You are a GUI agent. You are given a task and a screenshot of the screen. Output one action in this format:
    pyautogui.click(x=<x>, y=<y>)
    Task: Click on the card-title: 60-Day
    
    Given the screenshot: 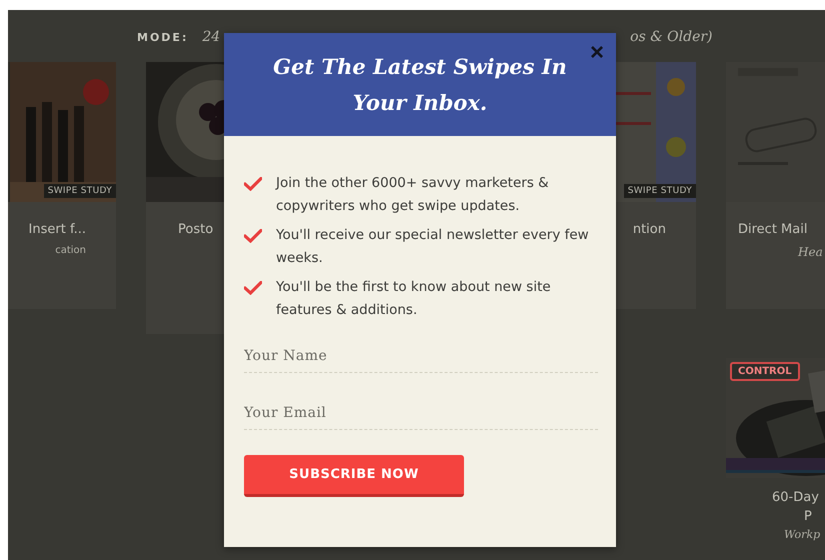 What is the action you would take?
    pyautogui.click(x=795, y=497)
    